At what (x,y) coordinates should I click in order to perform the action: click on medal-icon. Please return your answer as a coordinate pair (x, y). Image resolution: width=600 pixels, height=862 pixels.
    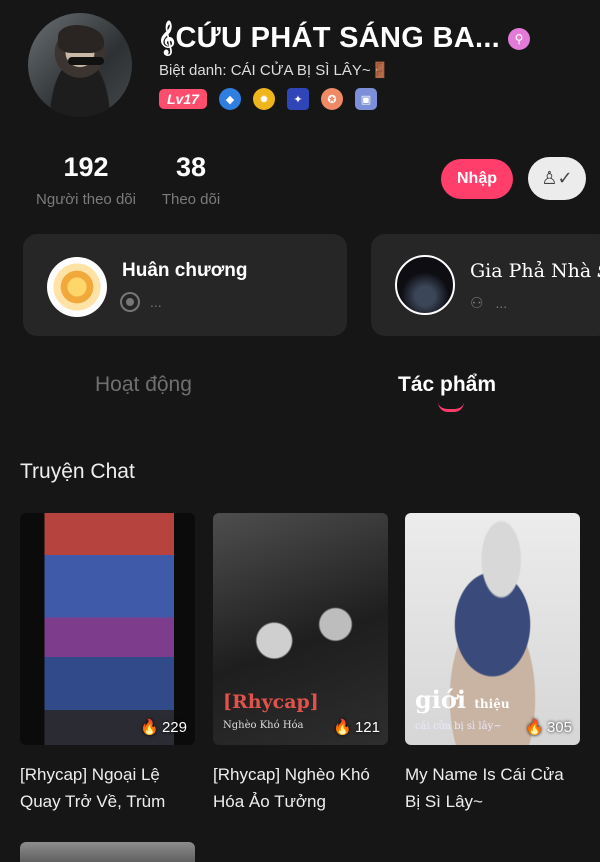
    Looking at the image, I should click on (77, 287).